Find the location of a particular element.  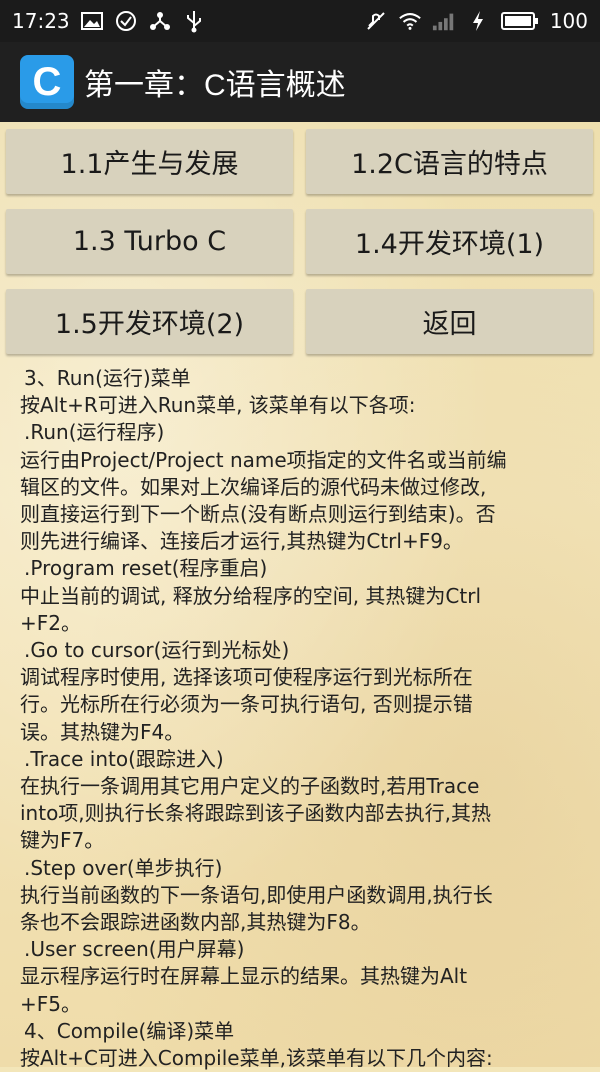

battery-level: 100 is located at coordinates (568, 21).